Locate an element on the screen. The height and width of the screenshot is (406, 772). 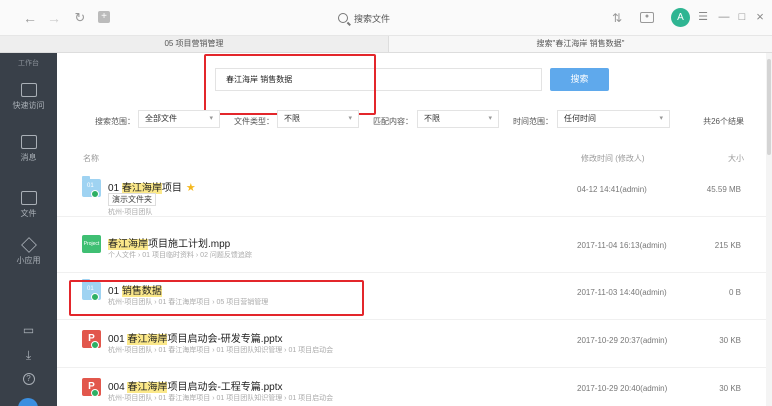
item-tag: 演示文件夹 is located at coordinates (132, 199).